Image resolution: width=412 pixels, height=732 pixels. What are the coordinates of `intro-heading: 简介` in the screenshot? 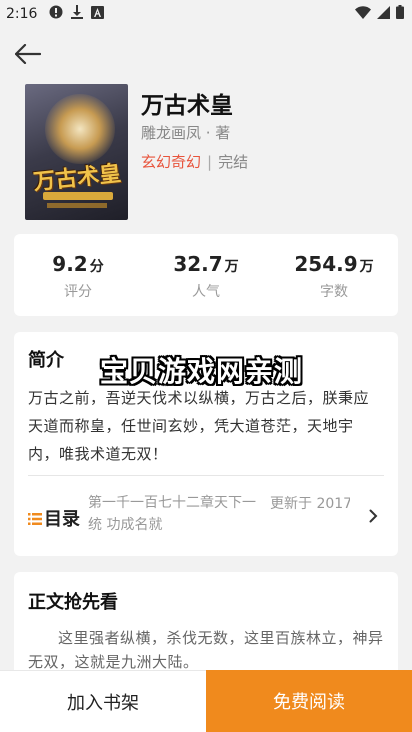 It's located at (46, 360).